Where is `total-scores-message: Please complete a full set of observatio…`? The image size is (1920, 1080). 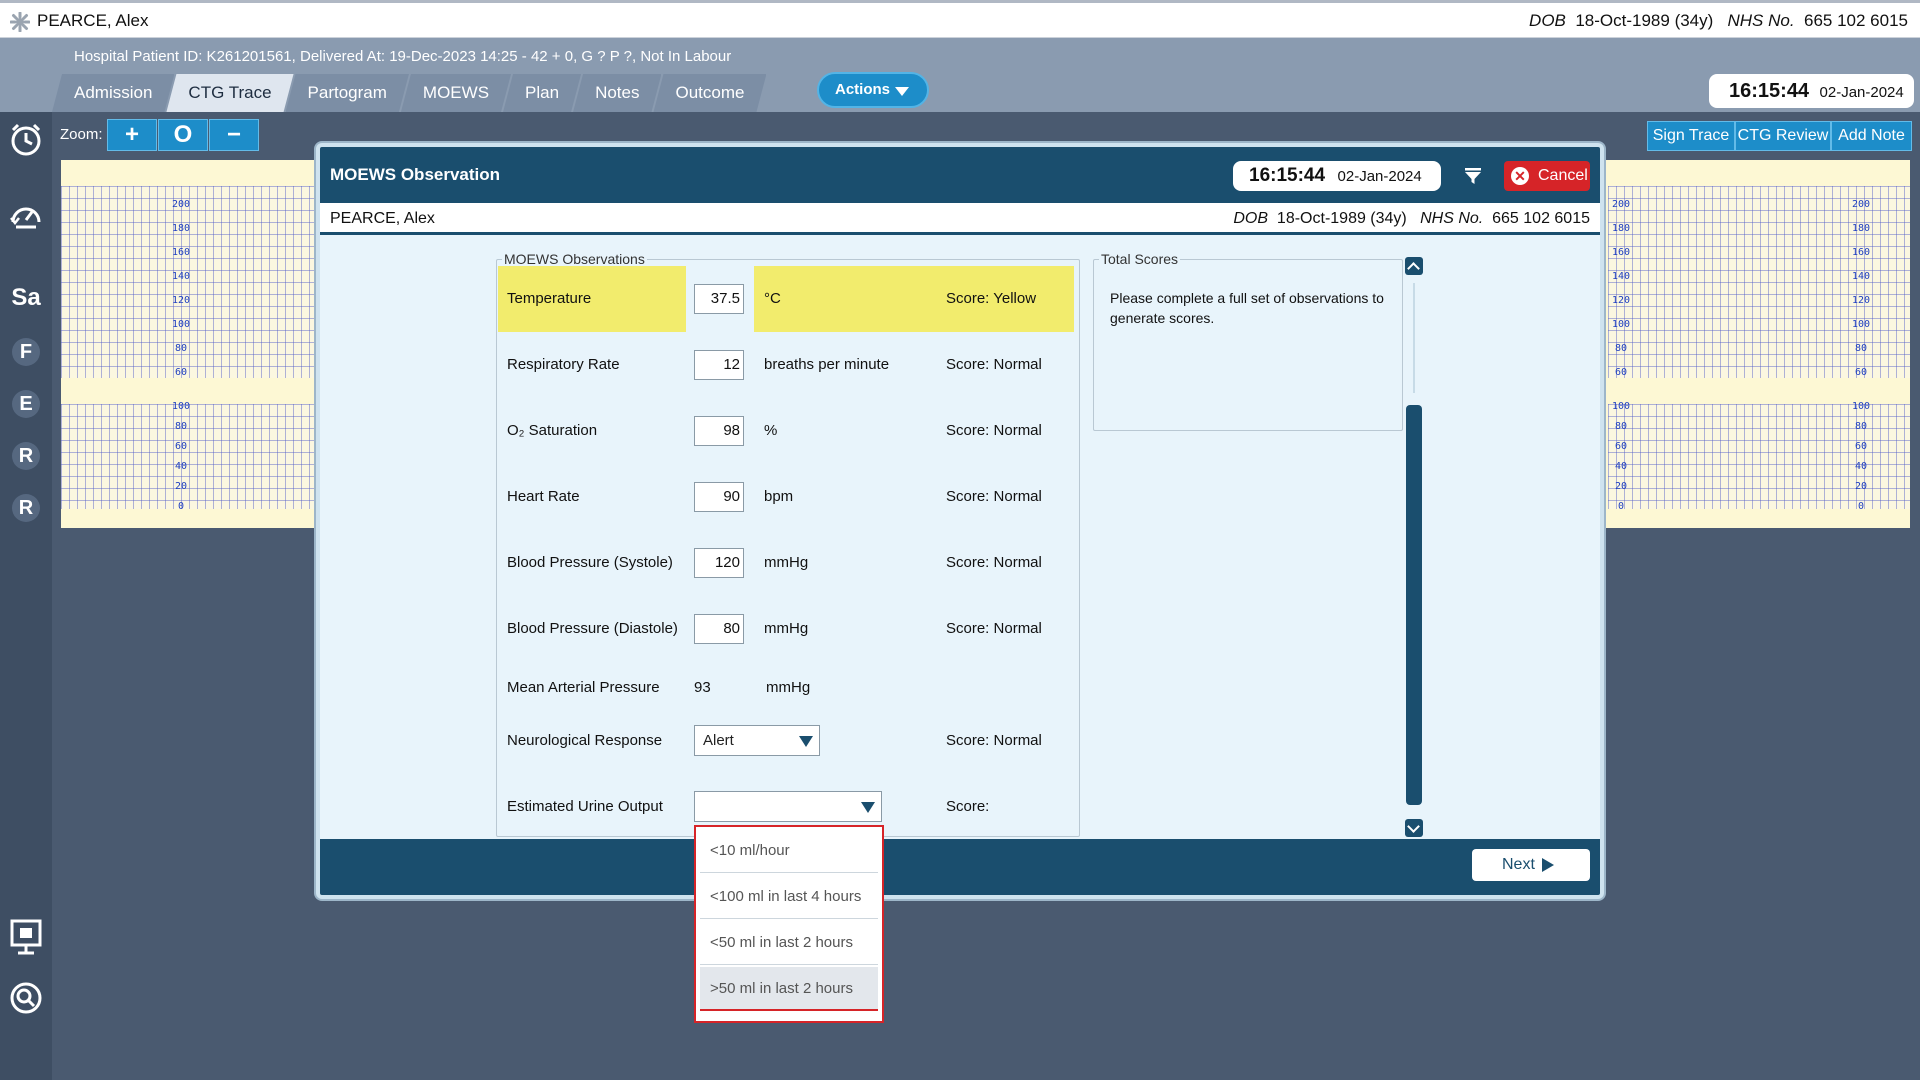 total-scores-message: Please complete a full set of observatio… is located at coordinates (1247, 308).